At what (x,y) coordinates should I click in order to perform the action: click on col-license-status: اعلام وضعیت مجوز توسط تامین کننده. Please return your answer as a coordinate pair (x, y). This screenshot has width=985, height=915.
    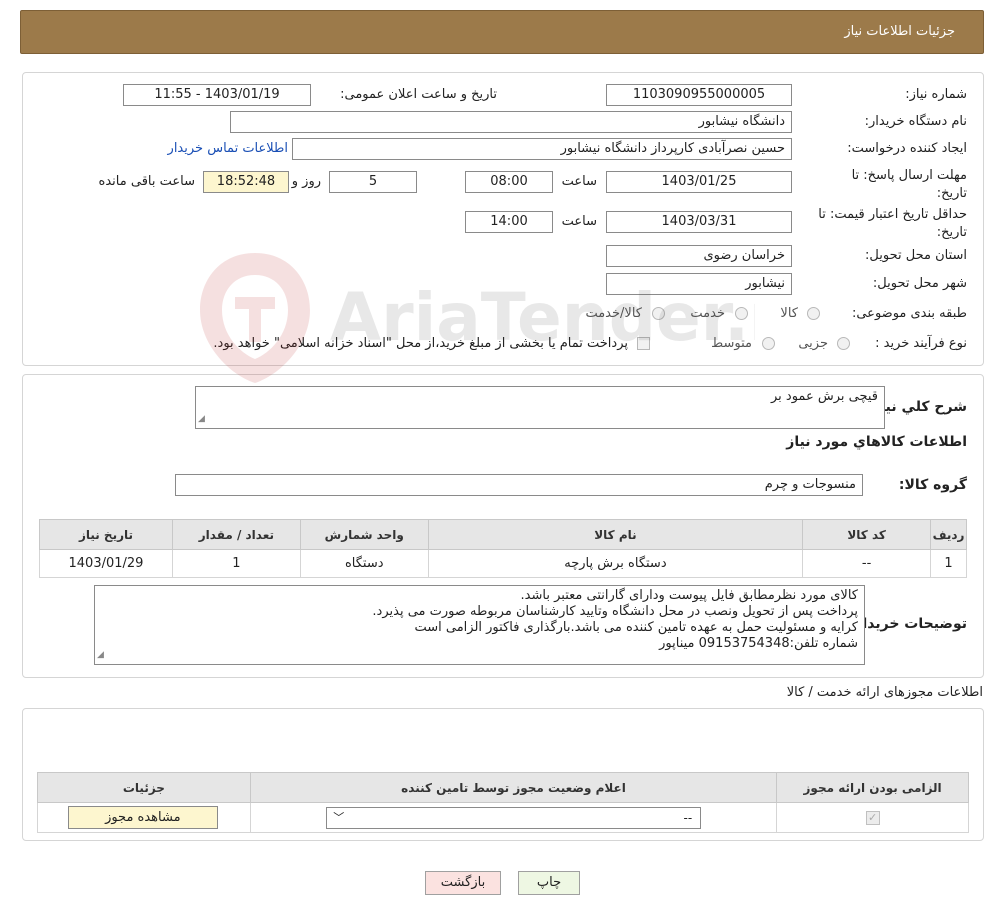
    Looking at the image, I should click on (513, 787).